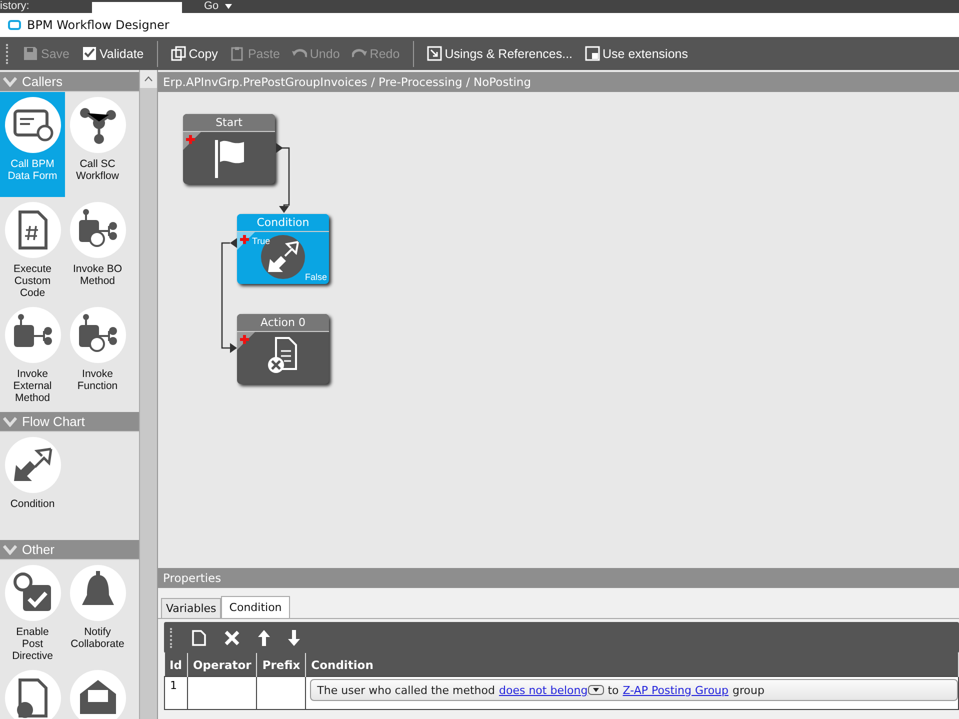  I want to click on clipboard-icon, so click(237, 53).